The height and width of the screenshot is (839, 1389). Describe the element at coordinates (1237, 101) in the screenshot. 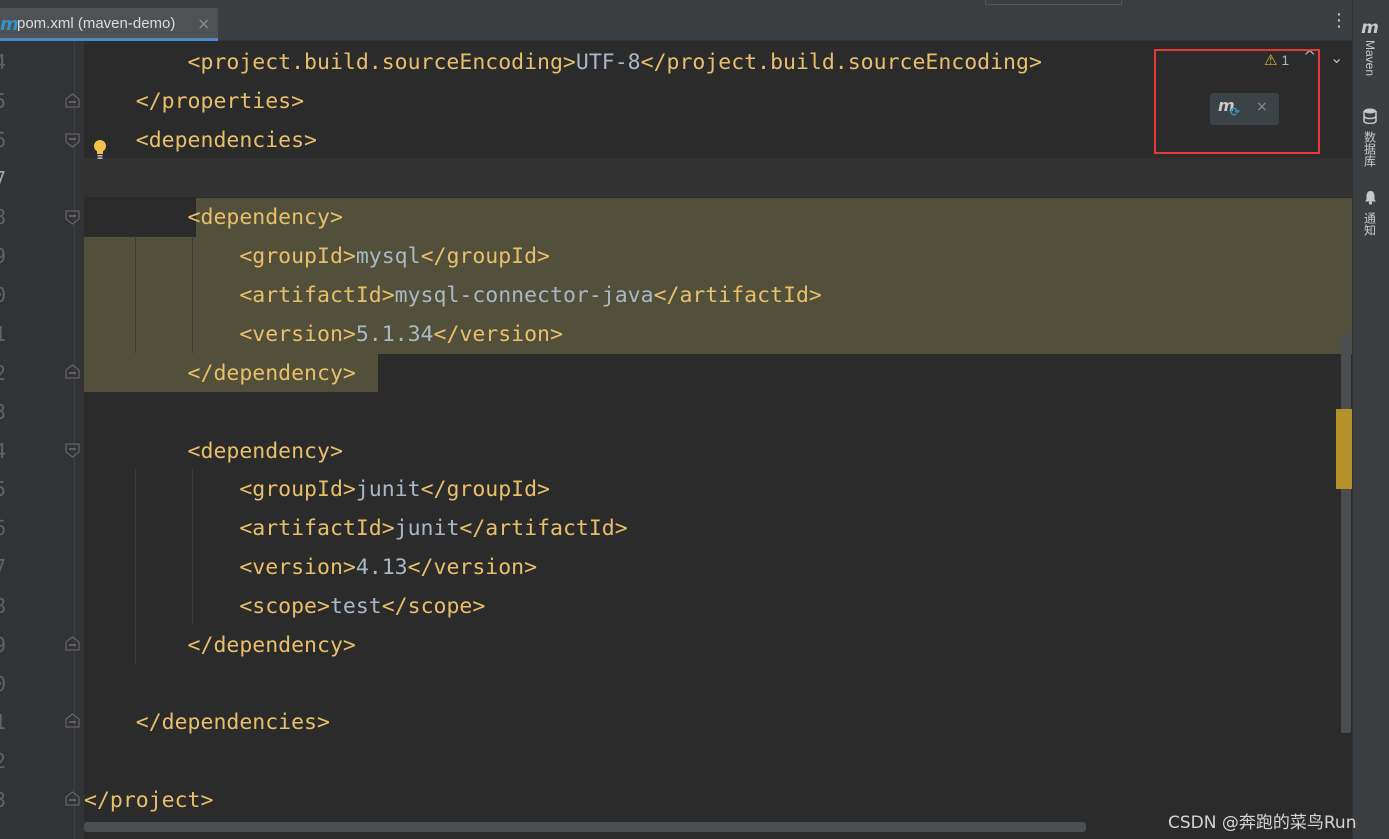

I see `annotation-highlight-box` at that location.